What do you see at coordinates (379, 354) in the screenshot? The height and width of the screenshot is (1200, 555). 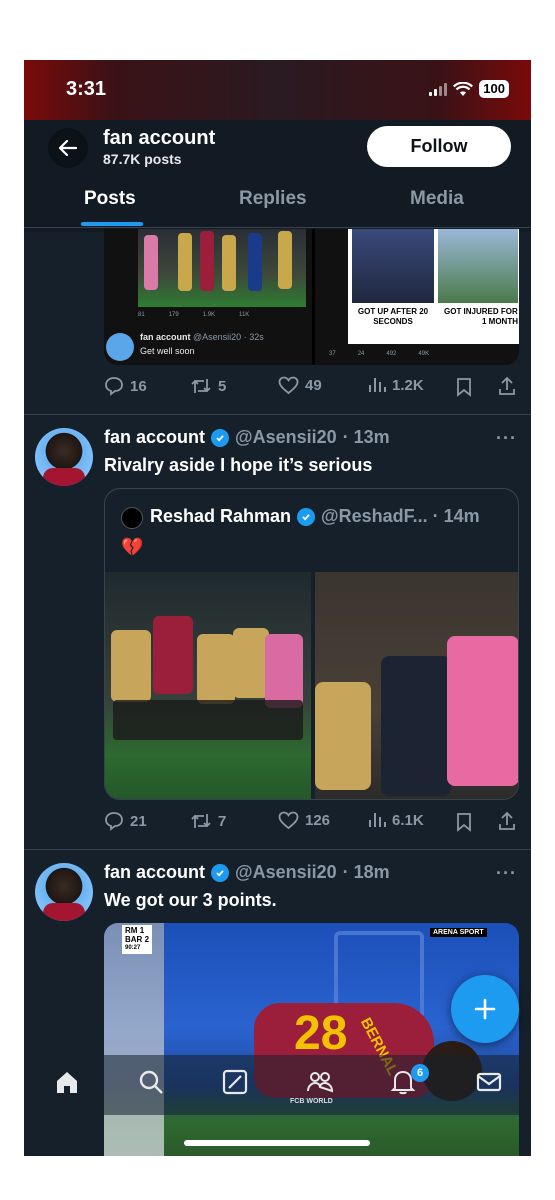 I see `mini-counts-right: 37 24 492 49K` at bounding box center [379, 354].